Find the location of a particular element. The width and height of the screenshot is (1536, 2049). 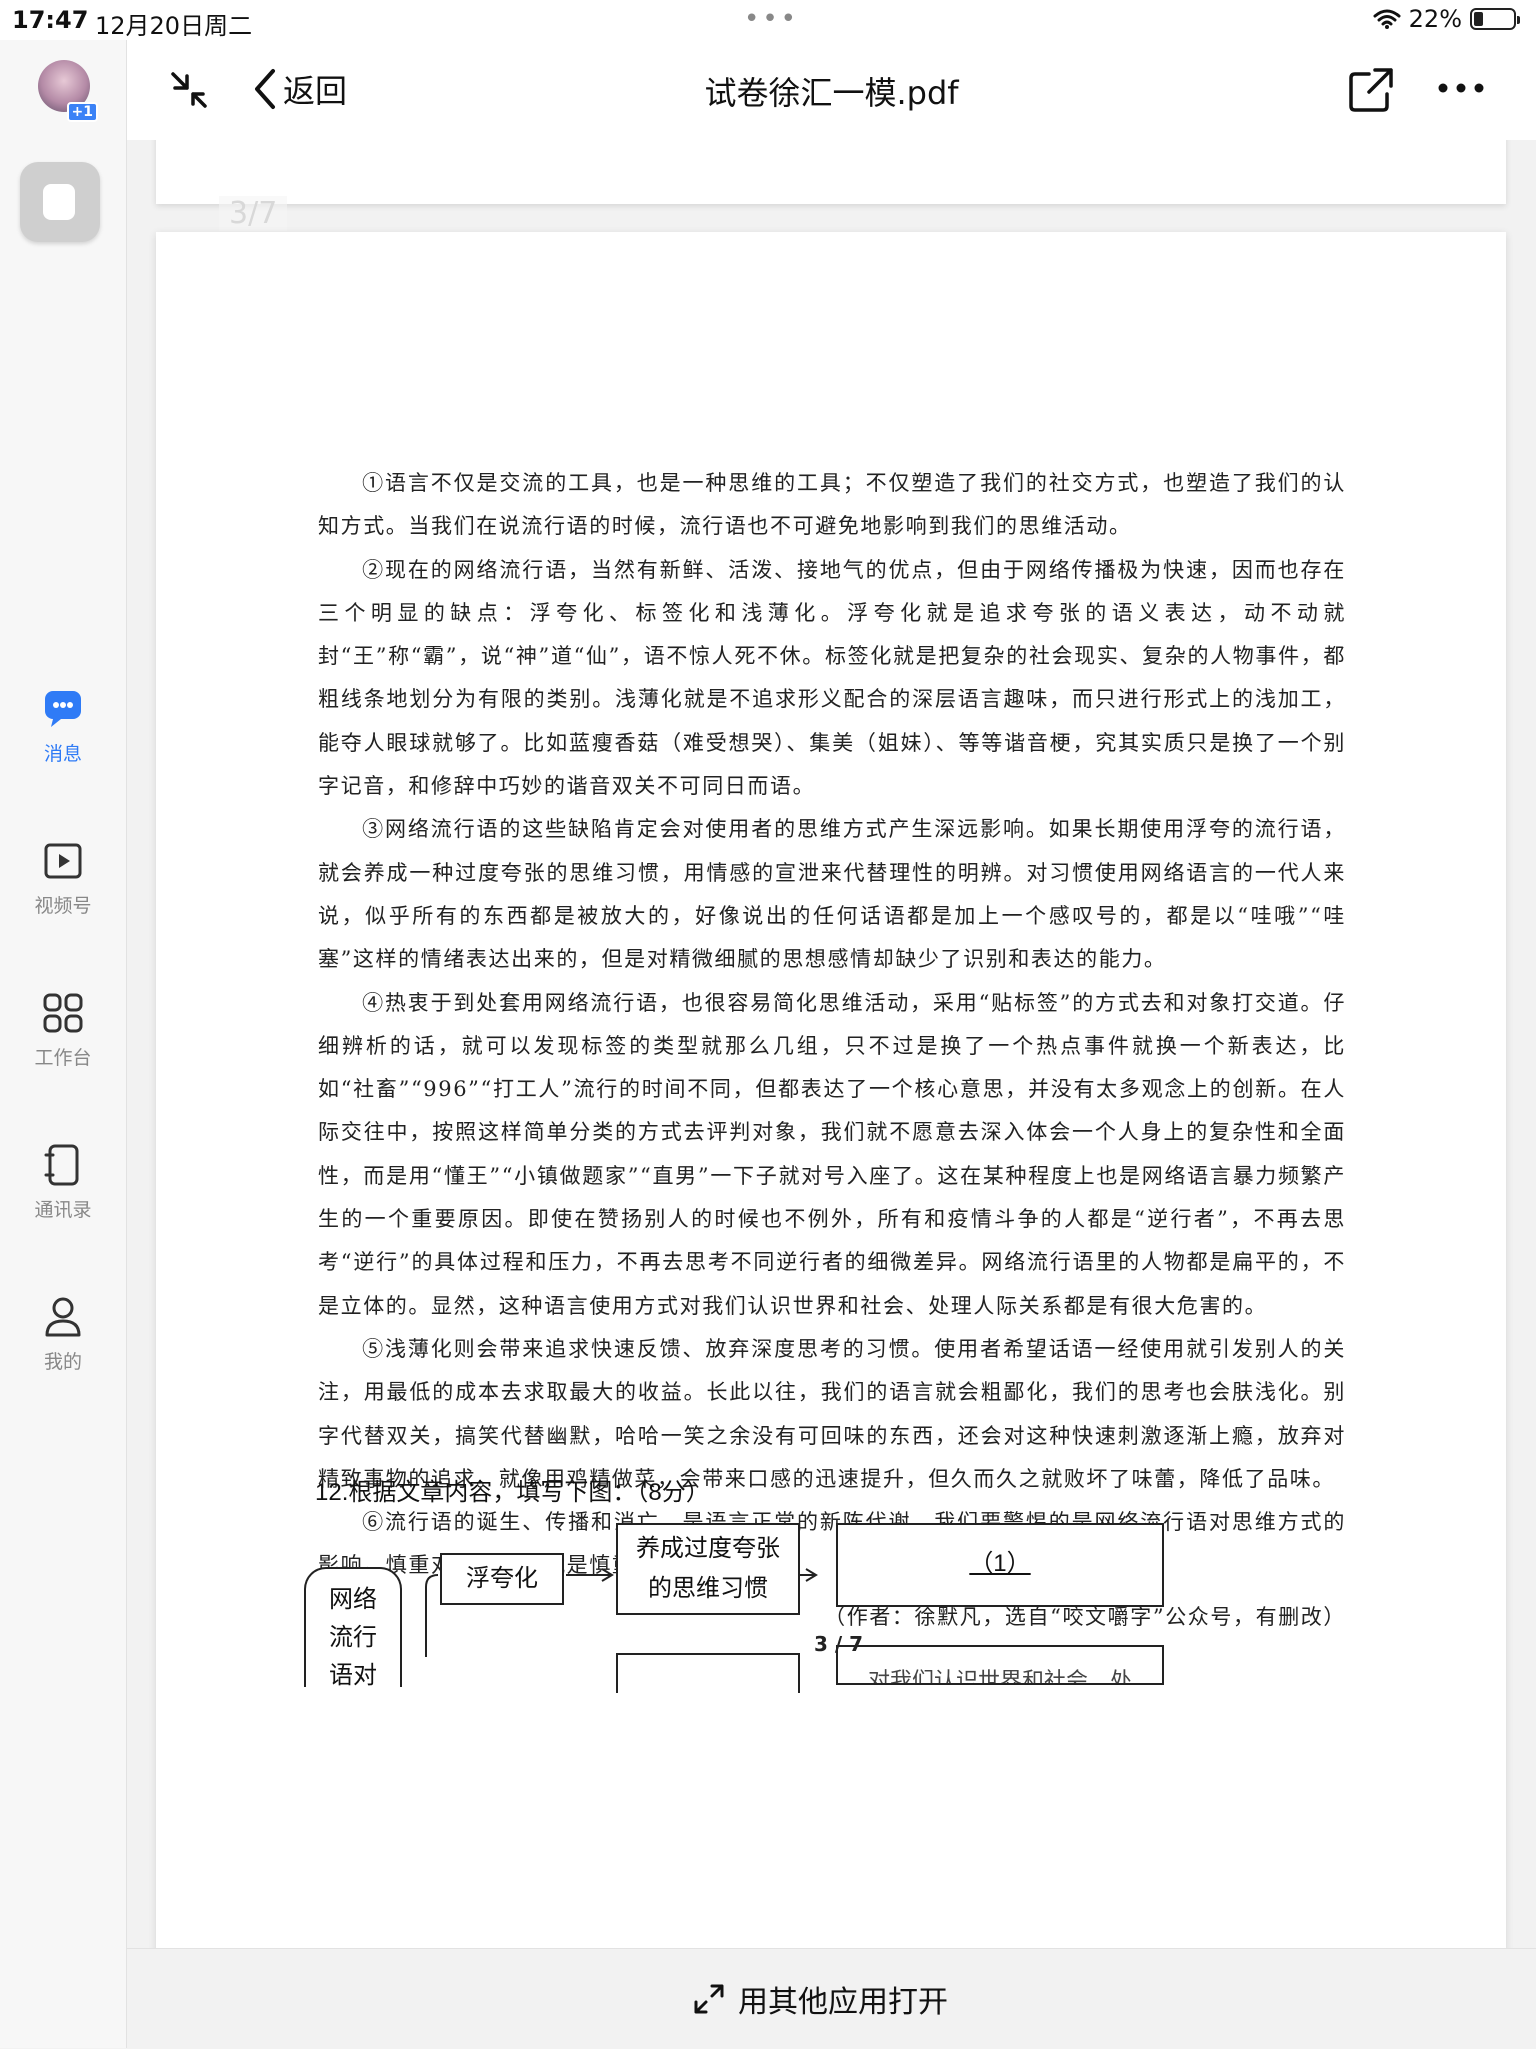

open-with-label: 用其他应用打开 is located at coordinates (843, 2002).